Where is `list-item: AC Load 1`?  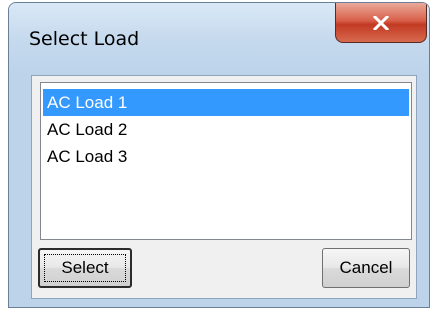
list-item: AC Load 1 is located at coordinates (226, 102).